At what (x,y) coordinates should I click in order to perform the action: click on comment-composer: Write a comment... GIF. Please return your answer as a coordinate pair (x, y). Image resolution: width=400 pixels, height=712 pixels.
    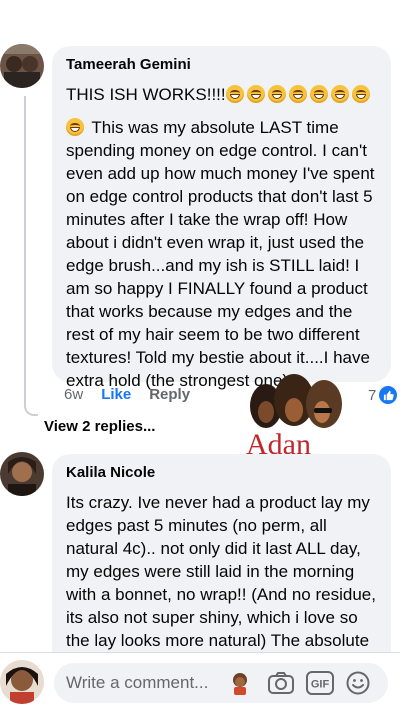
    Looking at the image, I should click on (200, 682).